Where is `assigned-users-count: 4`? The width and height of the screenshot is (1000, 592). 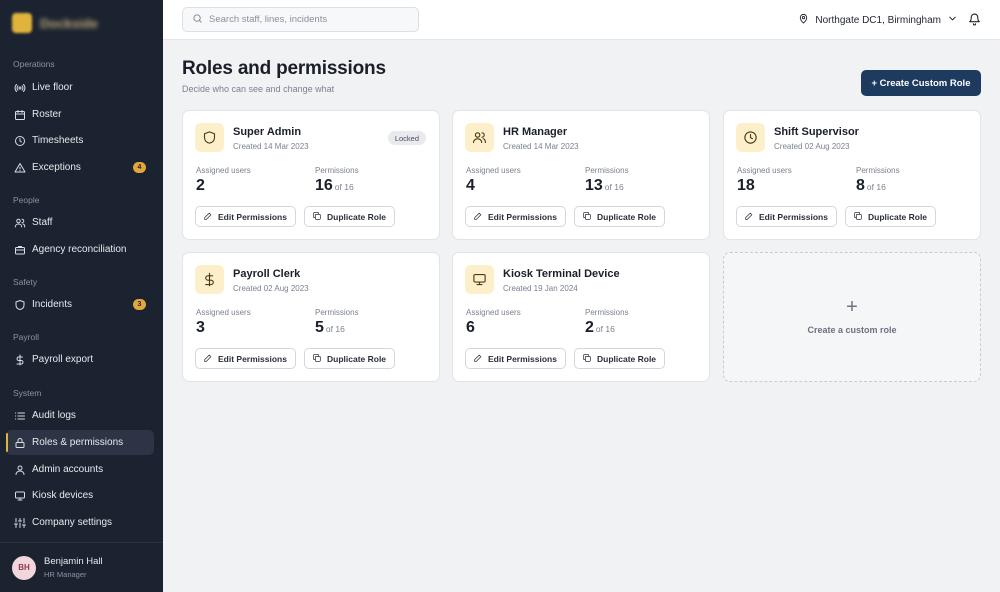 assigned-users-count: 4 is located at coordinates (470, 185).